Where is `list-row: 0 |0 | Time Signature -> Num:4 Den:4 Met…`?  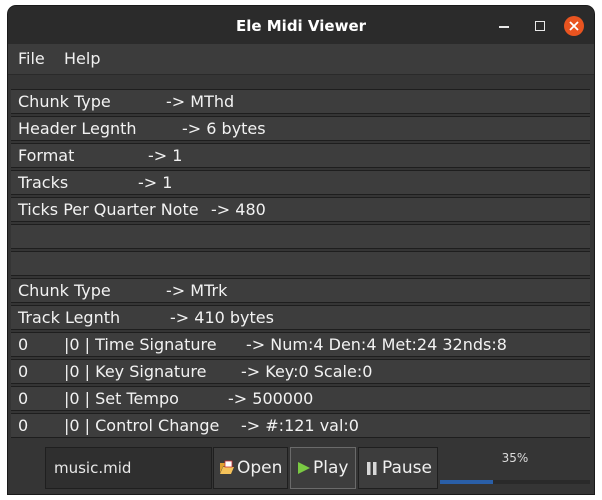 list-row: 0 |0 | Time Signature -> Num:4 Den:4 Met… is located at coordinates (300, 344).